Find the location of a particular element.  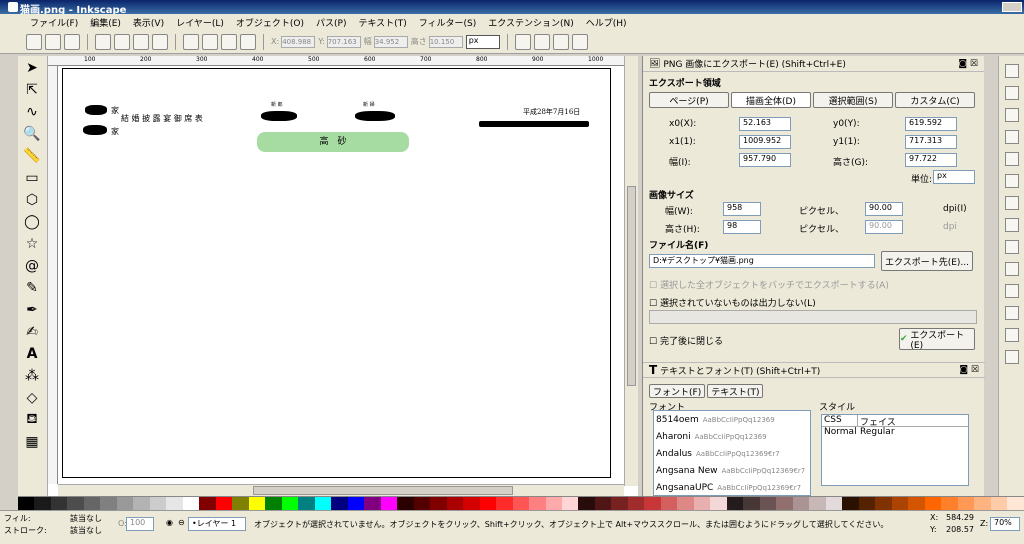

ellipse-tool-icon: ◯ is located at coordinates (32, 222).